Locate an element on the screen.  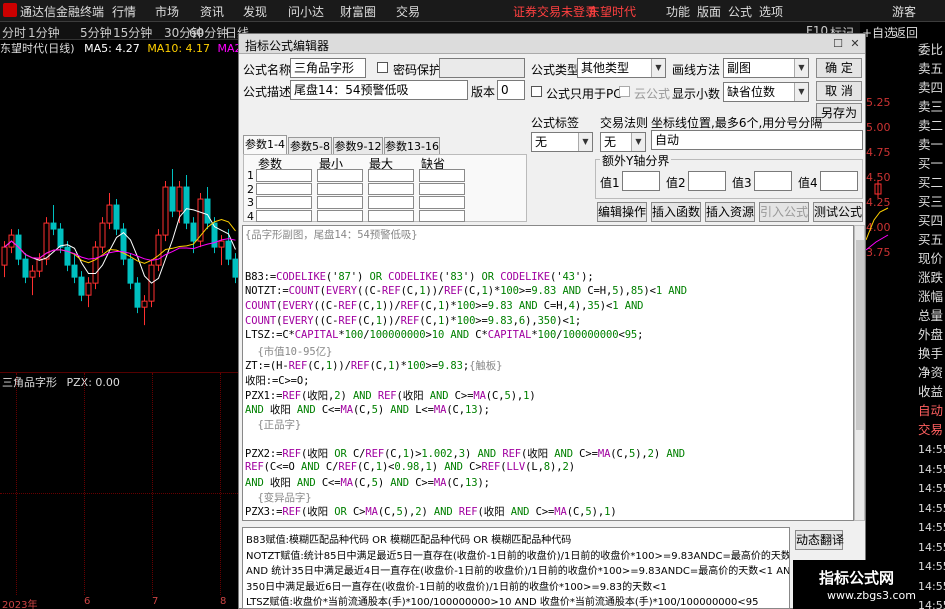
quote-field-label: 买三 is located at coordinates (931, 201).